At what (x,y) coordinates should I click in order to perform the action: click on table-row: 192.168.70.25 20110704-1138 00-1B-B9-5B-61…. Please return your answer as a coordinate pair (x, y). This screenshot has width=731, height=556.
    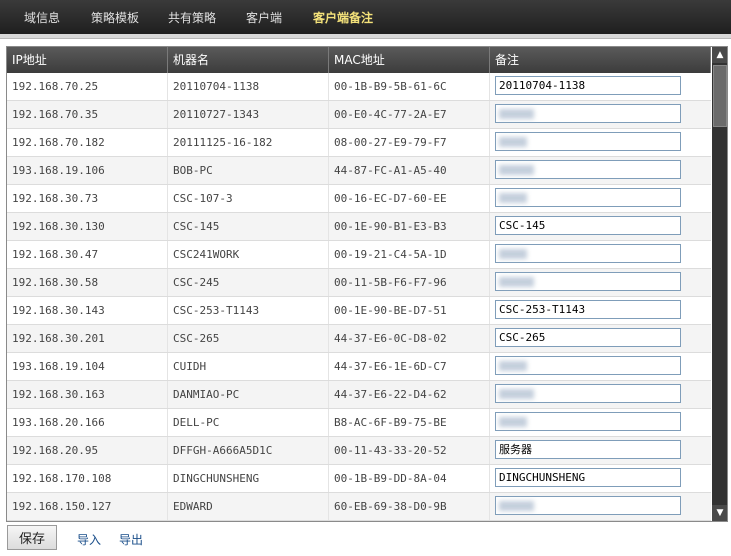
    Looking at the image, I should click on (359, 87).